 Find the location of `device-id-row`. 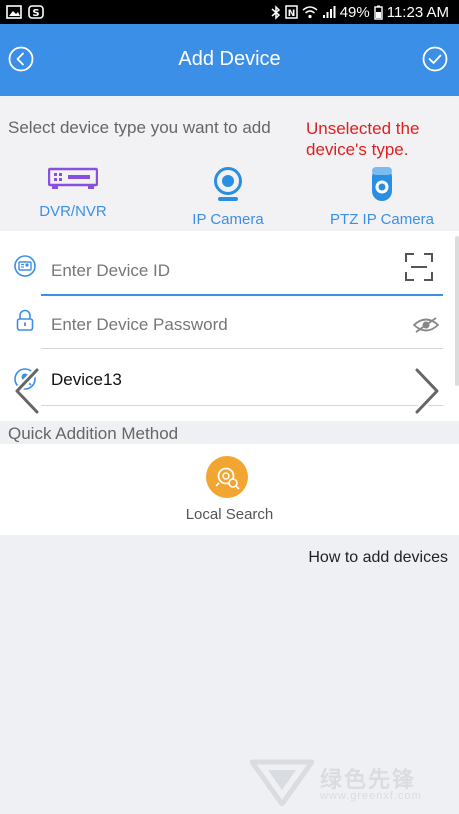

device-id-row is located at coordinates (229, 266).